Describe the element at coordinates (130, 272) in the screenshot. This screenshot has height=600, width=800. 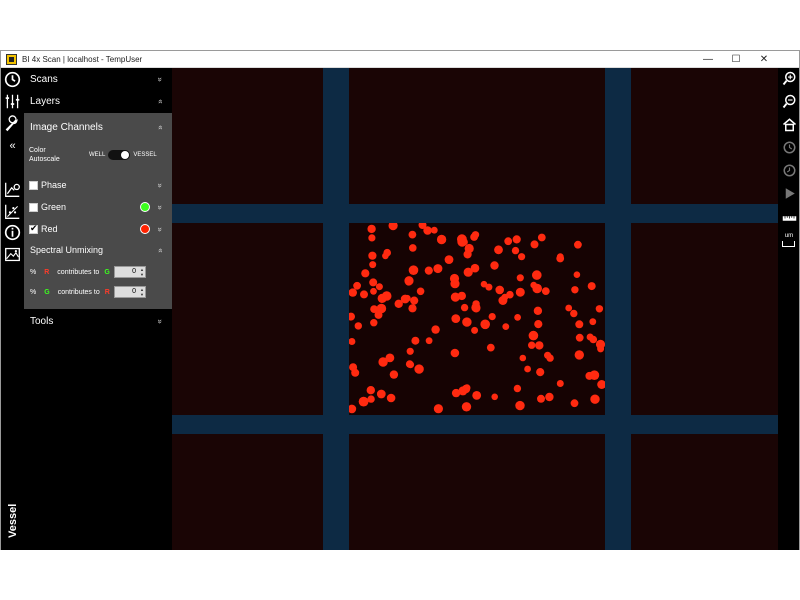
I see `unmixing-r-to-g-stepper: 0 ▲ ▼` at that location.